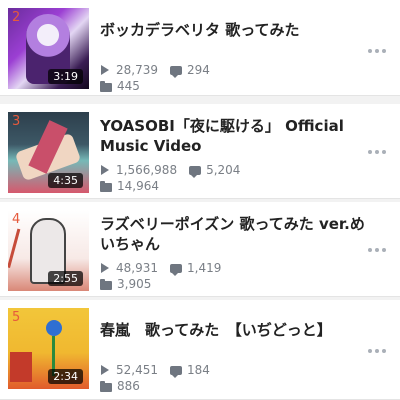 The width and height of the screenshot is (400, 400). What do you see at coordinates (137, 268) in the screenshot?
I see `view-count: 48,931` at bounding box center [137, 268].